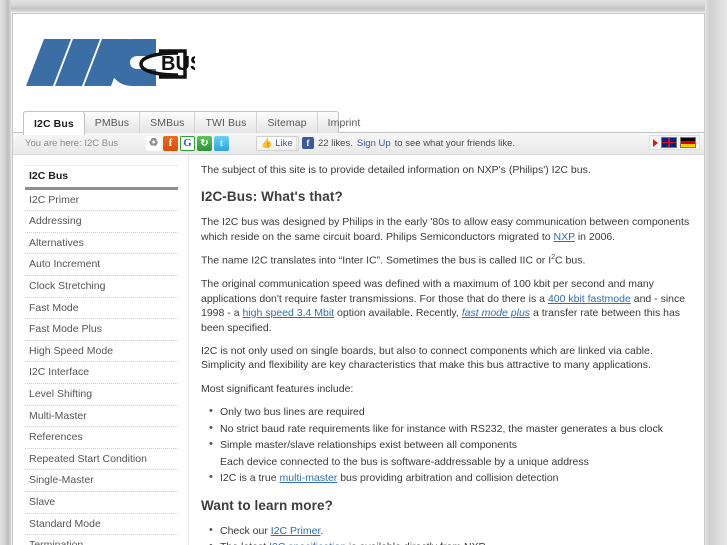  I want to click on link-fast-mode-plus: fast mode plus, so click(496, 313).